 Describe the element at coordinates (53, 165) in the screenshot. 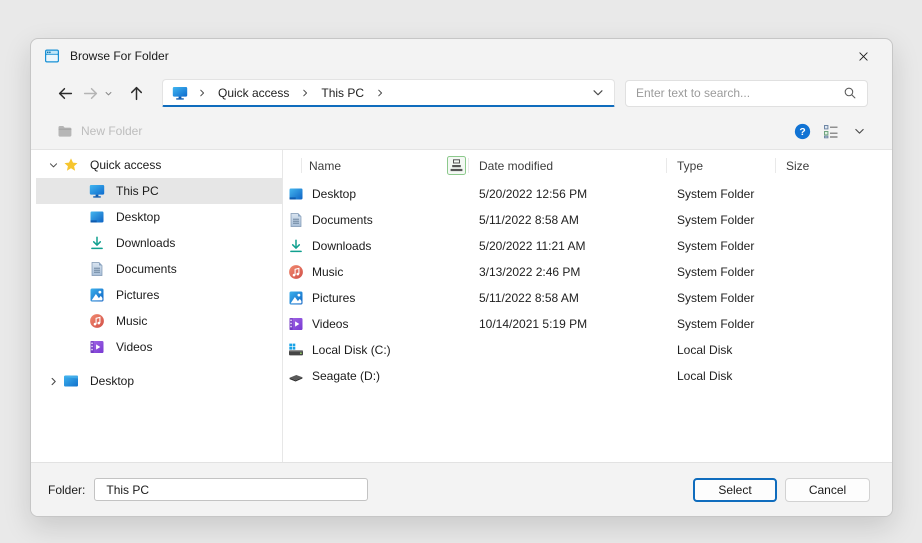

I see `chevron-down-icon` at that location.